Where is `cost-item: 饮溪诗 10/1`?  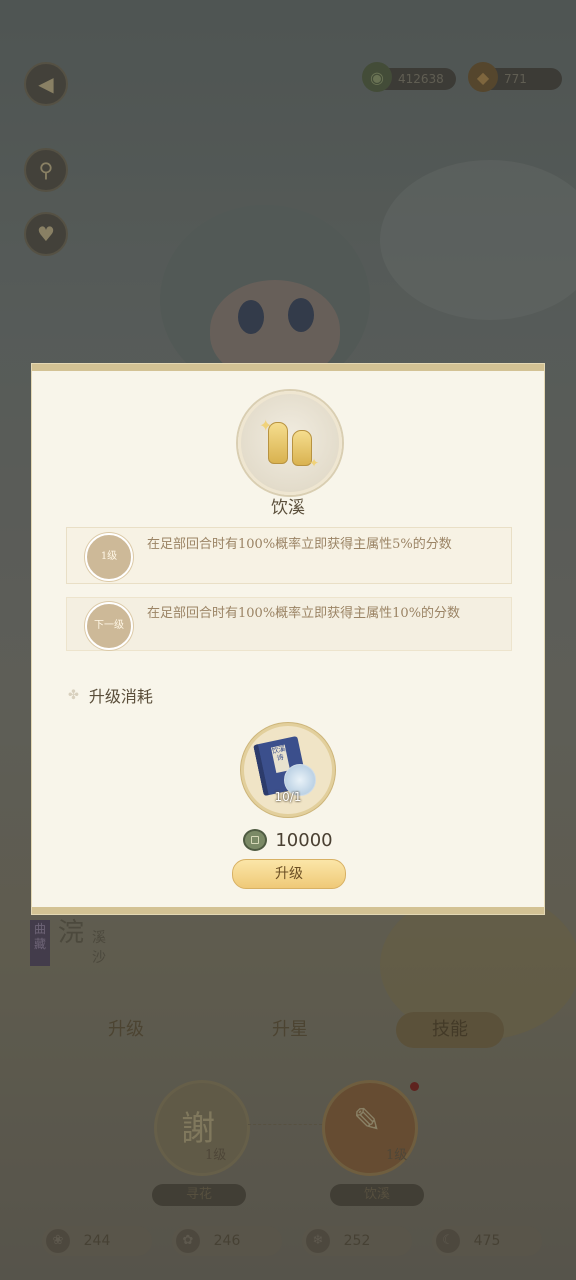 cost-item: 饮溪诗 10/1 is located at coordinates (288, 770).